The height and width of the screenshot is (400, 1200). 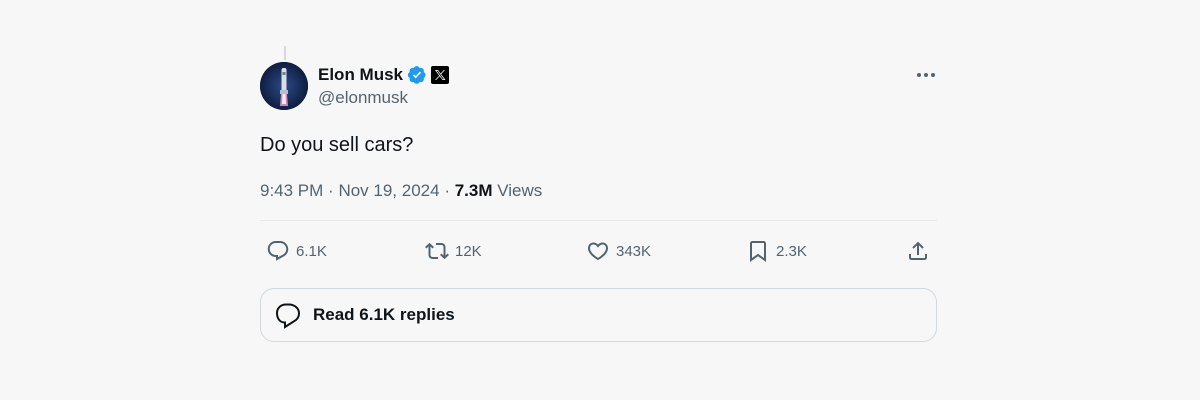 I want to click on tweet-date: Nov 19, 2024, so click(x=388, y=190).